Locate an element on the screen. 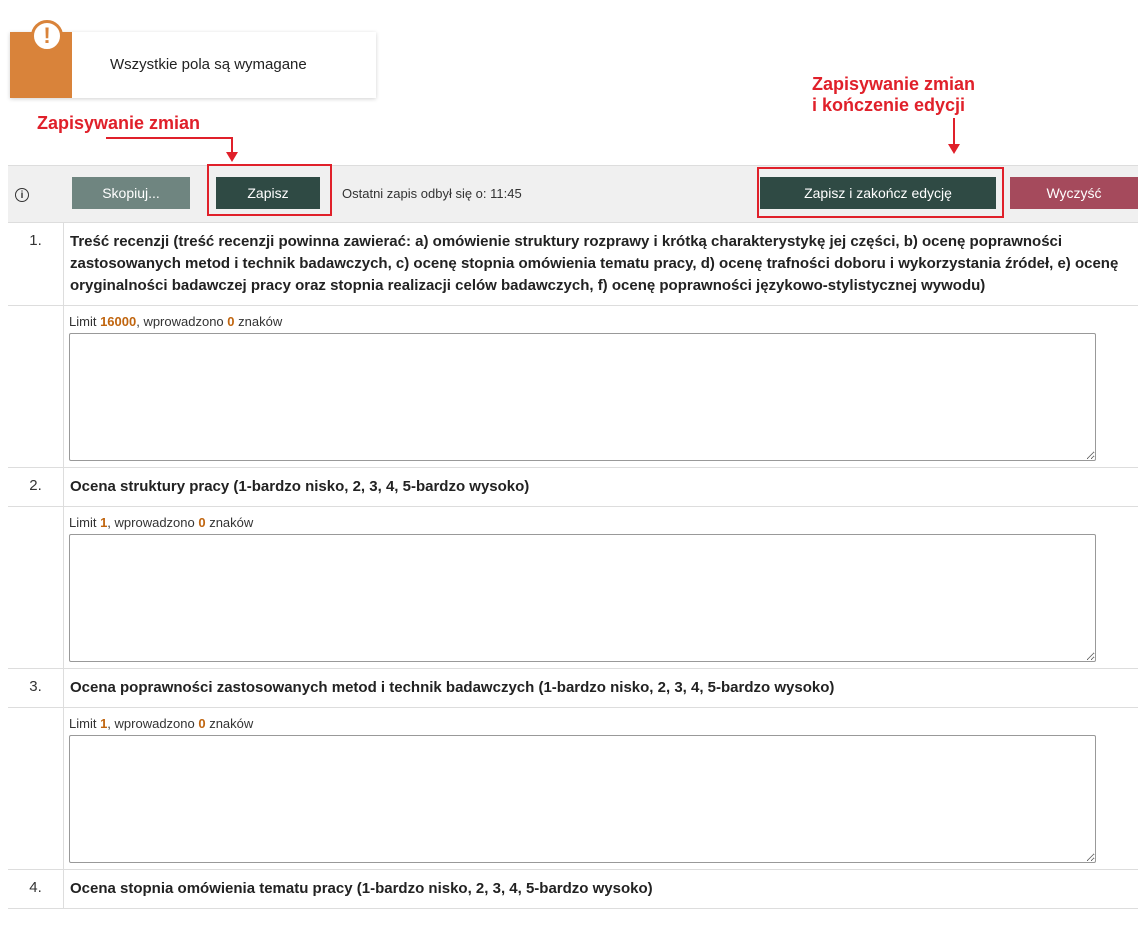 The height and width of the screenshot is (951, 1138). char-limit: 16000 is located at coordinates (118, 321).